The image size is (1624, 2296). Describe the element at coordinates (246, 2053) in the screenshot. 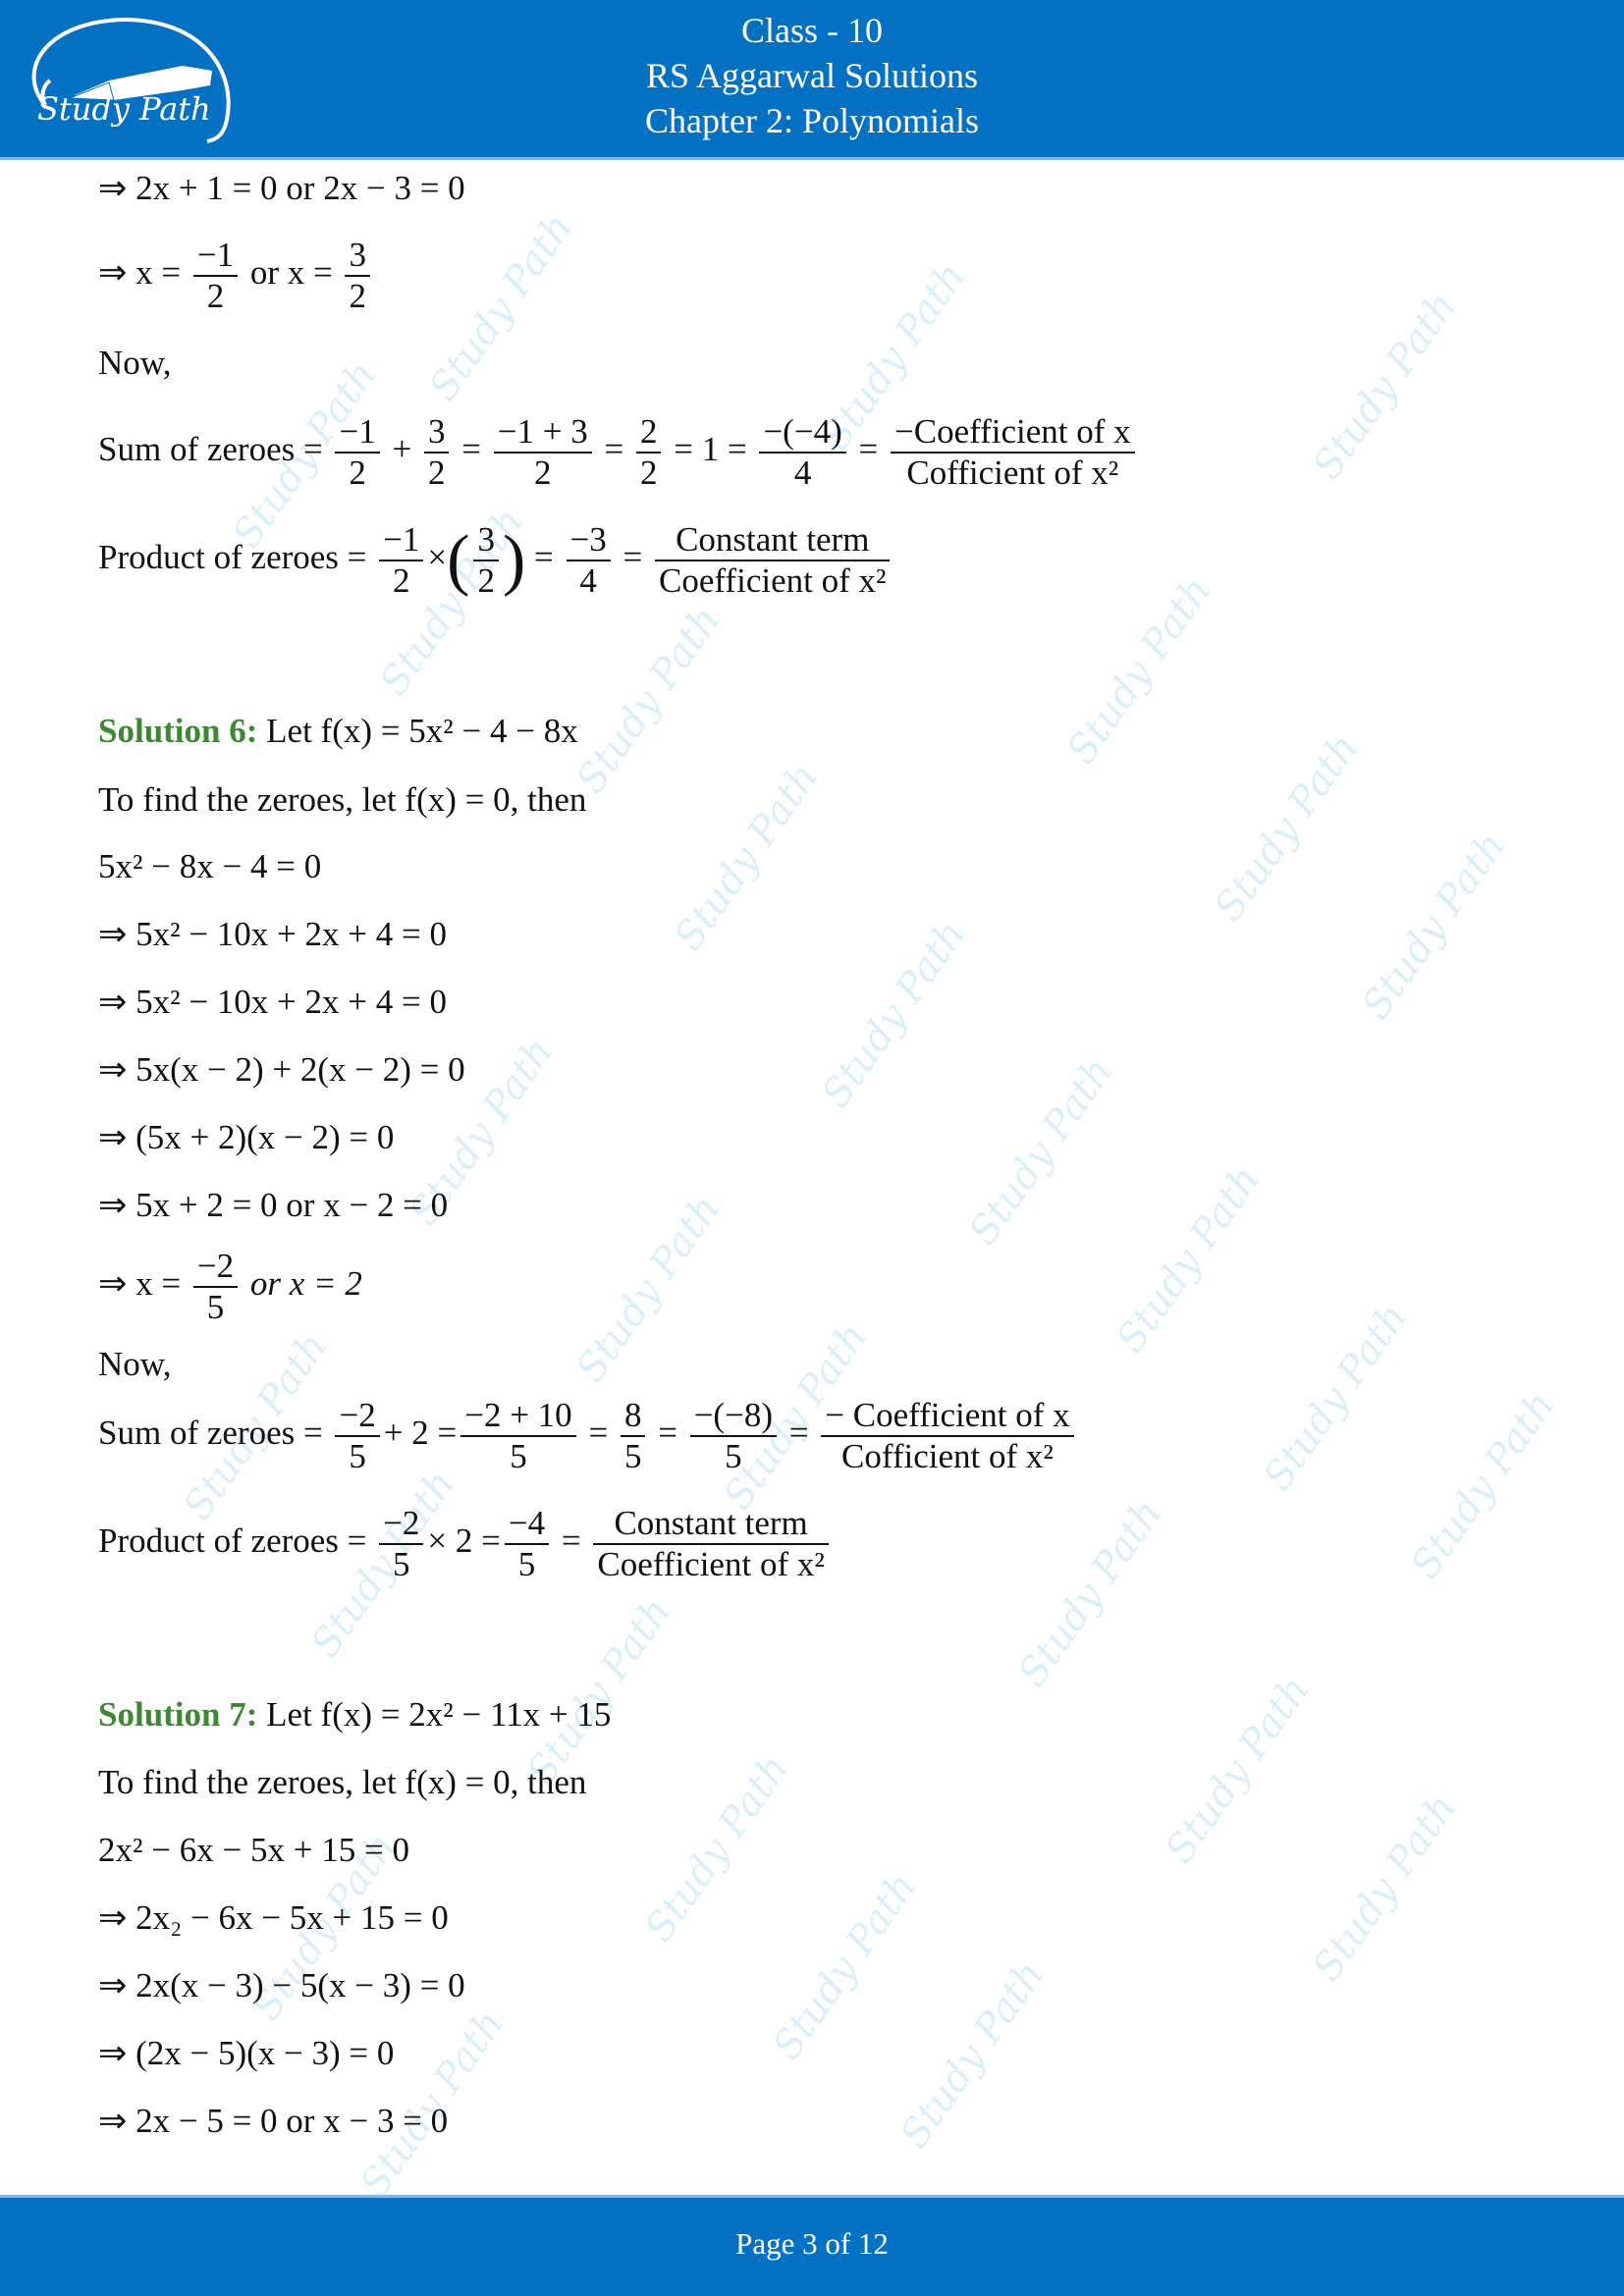

I see `step: ⇒ (2x − 5)(x − 3) = 0` at that location.